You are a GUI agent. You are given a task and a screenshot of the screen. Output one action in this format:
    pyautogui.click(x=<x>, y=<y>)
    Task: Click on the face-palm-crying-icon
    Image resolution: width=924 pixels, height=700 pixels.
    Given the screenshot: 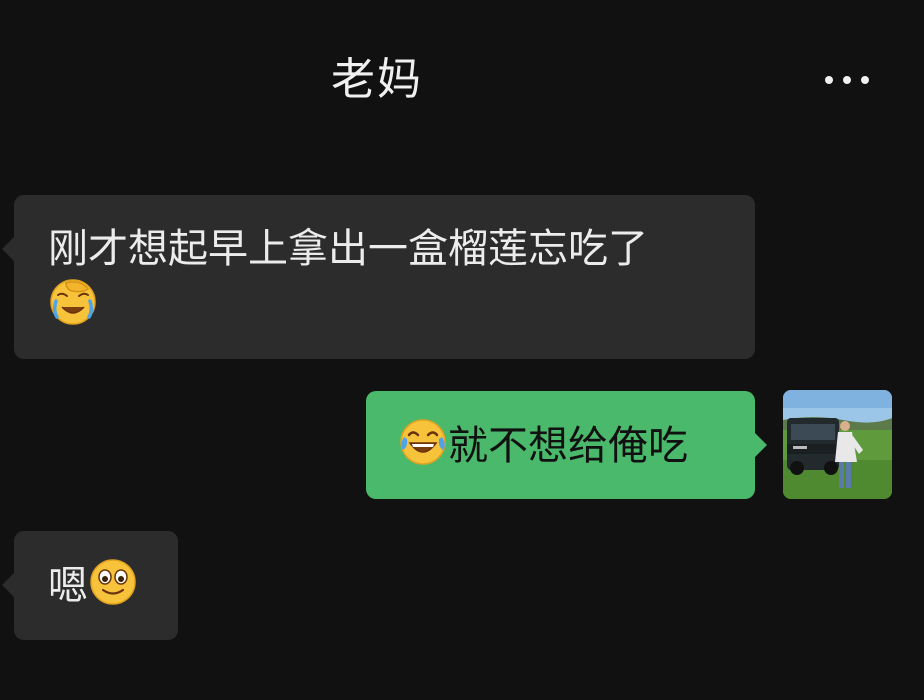 What is the action you would take?
    pyautogui.click(x=73, y=302)
    